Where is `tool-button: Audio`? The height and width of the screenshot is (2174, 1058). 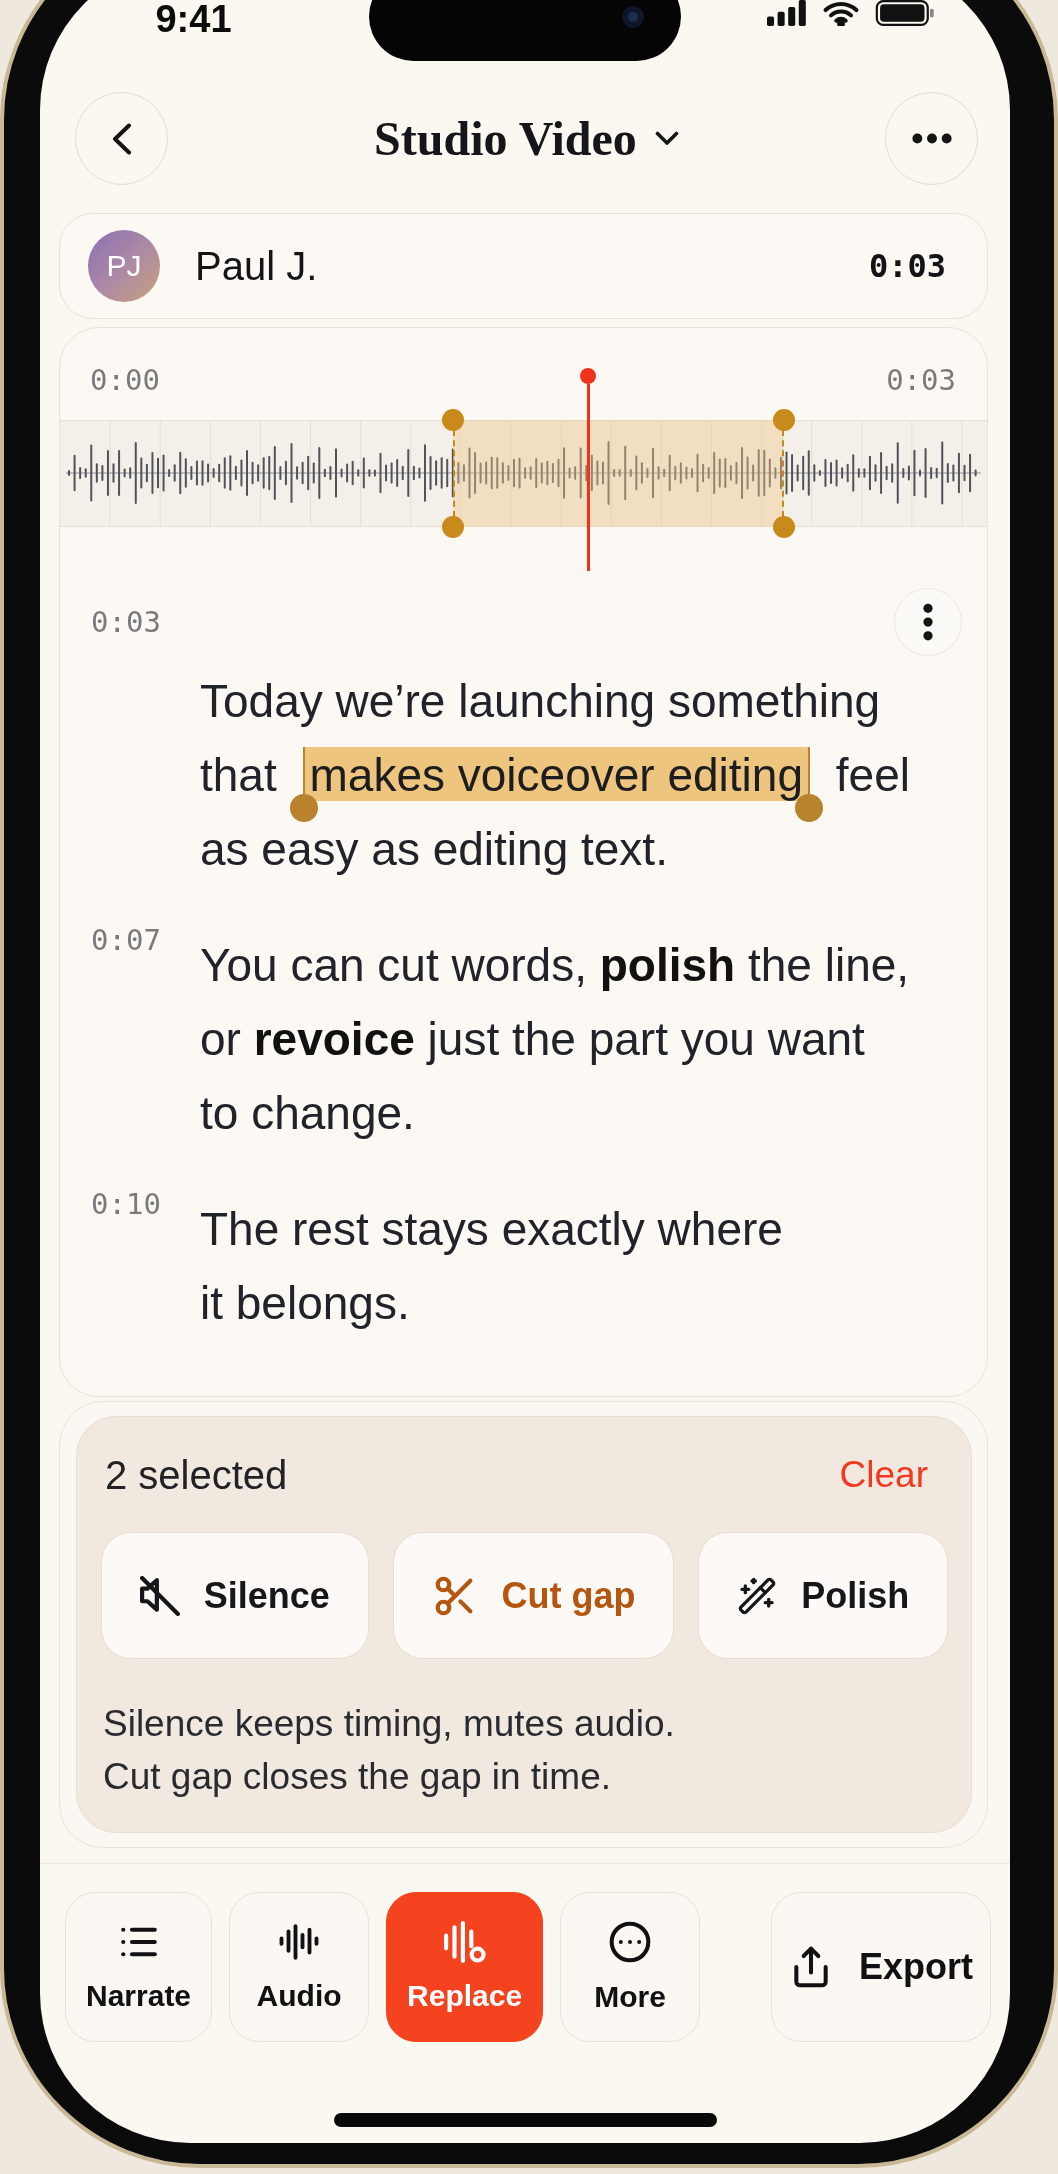
tool-button: Audio is located at coordinates (299, 1967).